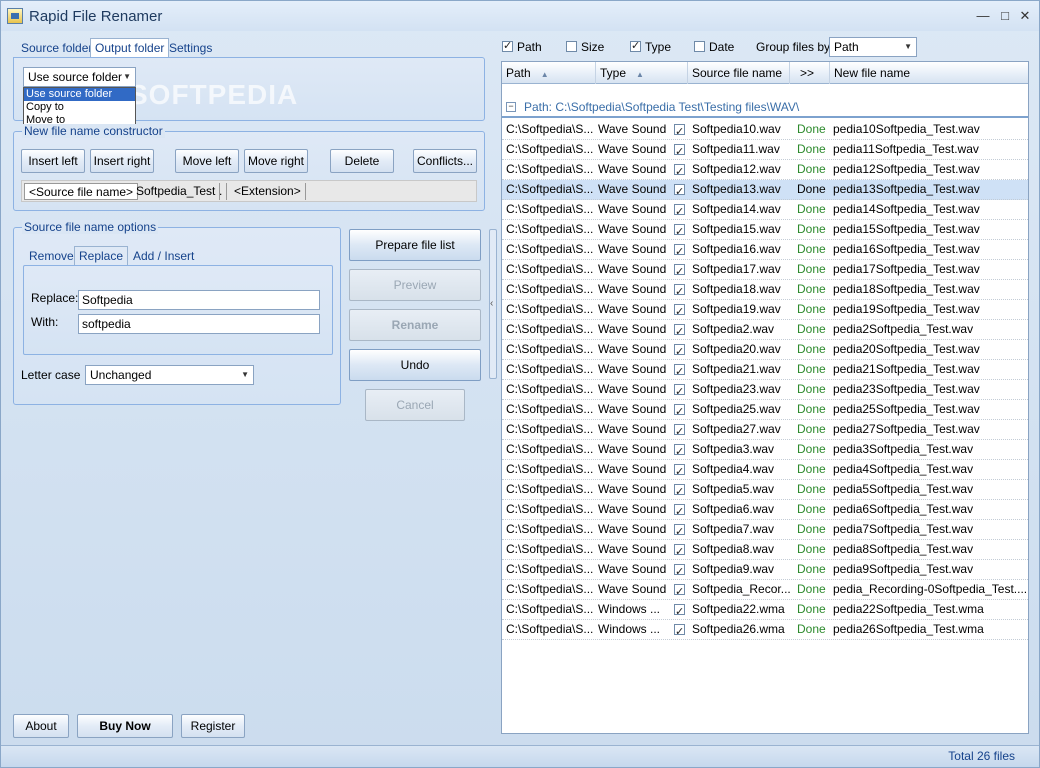 The width and height of the screenshot is (1040, 768). I want to click on path-checkbox, so click(507, 45).